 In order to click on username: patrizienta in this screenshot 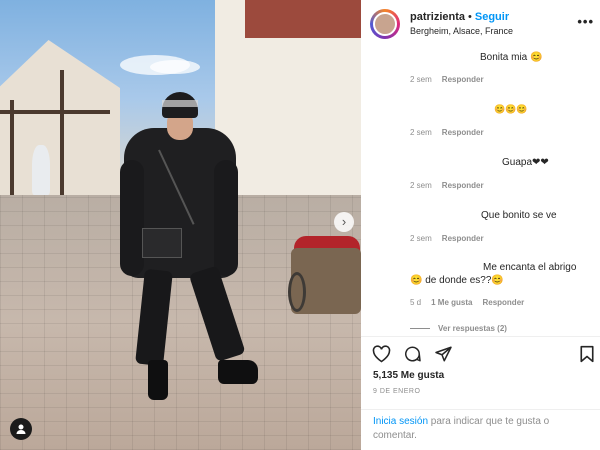, I will do `click(437, 17)`.